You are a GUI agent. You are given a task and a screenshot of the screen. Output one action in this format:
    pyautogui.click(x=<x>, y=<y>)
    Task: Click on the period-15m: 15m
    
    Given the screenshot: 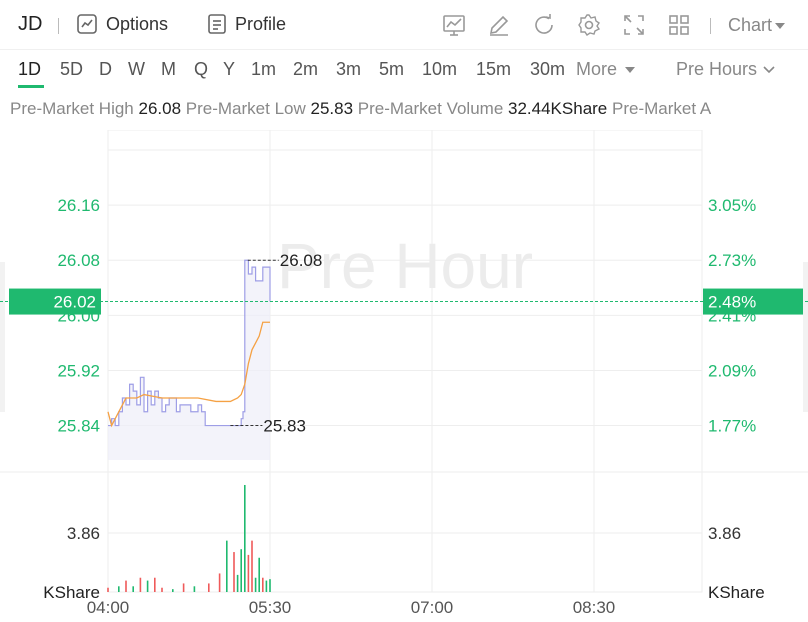 What is the action you would take?
    pyautogui.click(x=493, y=69)
    